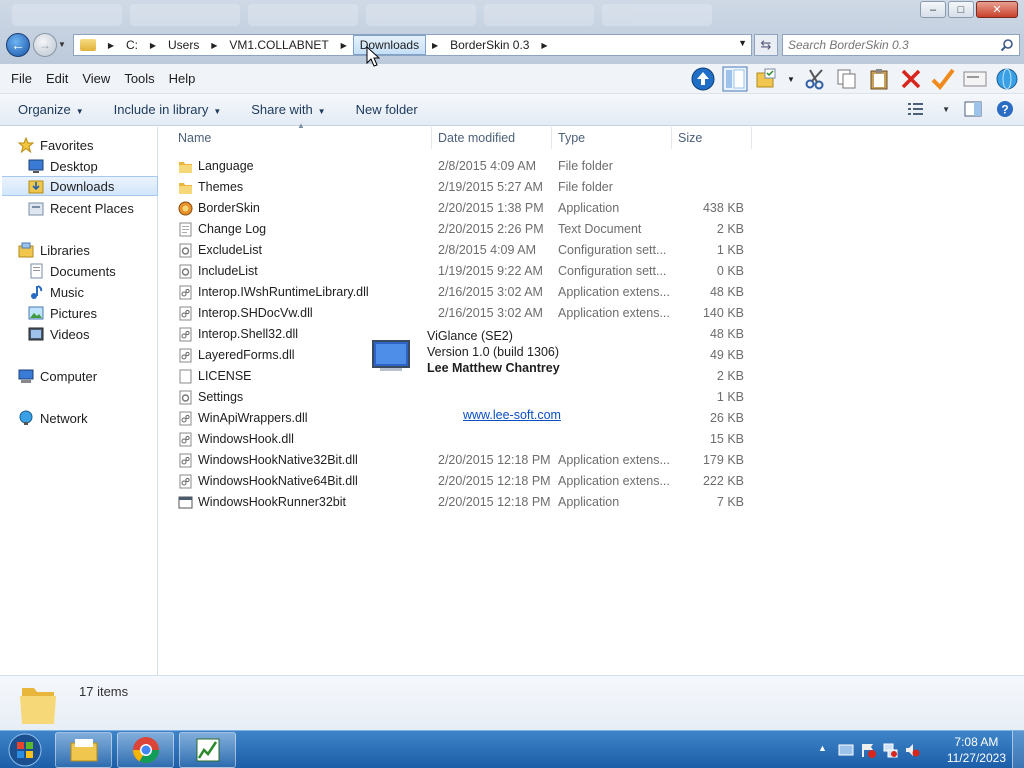  I want to click on nav-computer: Computer, so click(96, 376).